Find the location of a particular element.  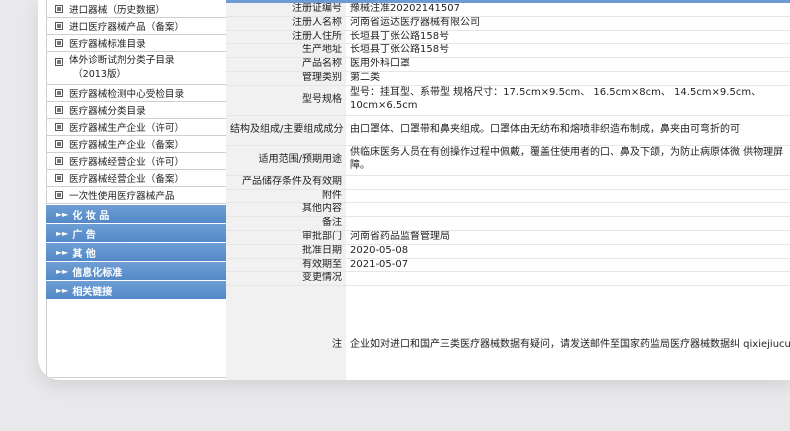

sidebar-item-label: 医疗器械经营企业（许可） is located at coordinates (127, 162).